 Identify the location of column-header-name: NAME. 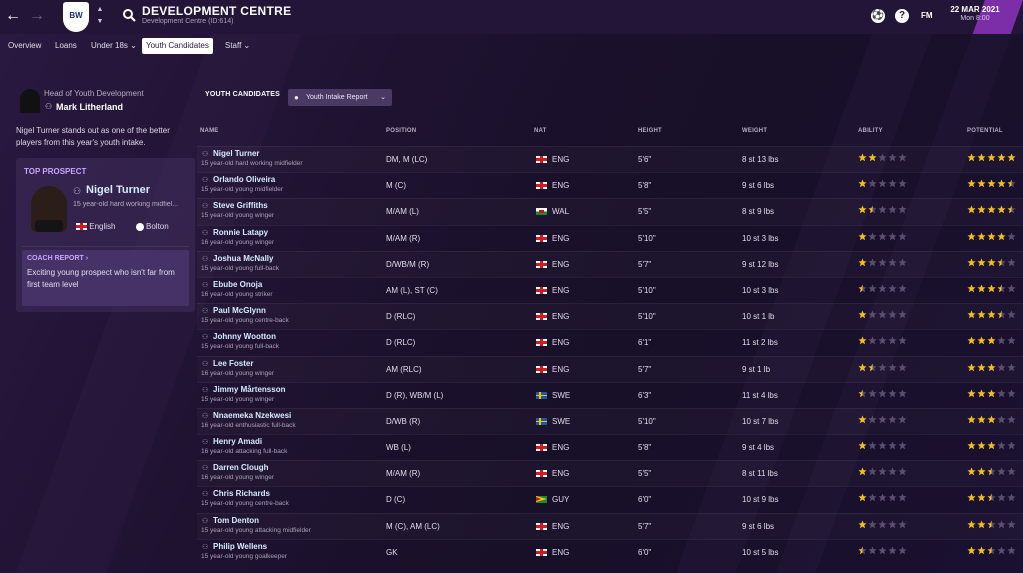
(209, 131).